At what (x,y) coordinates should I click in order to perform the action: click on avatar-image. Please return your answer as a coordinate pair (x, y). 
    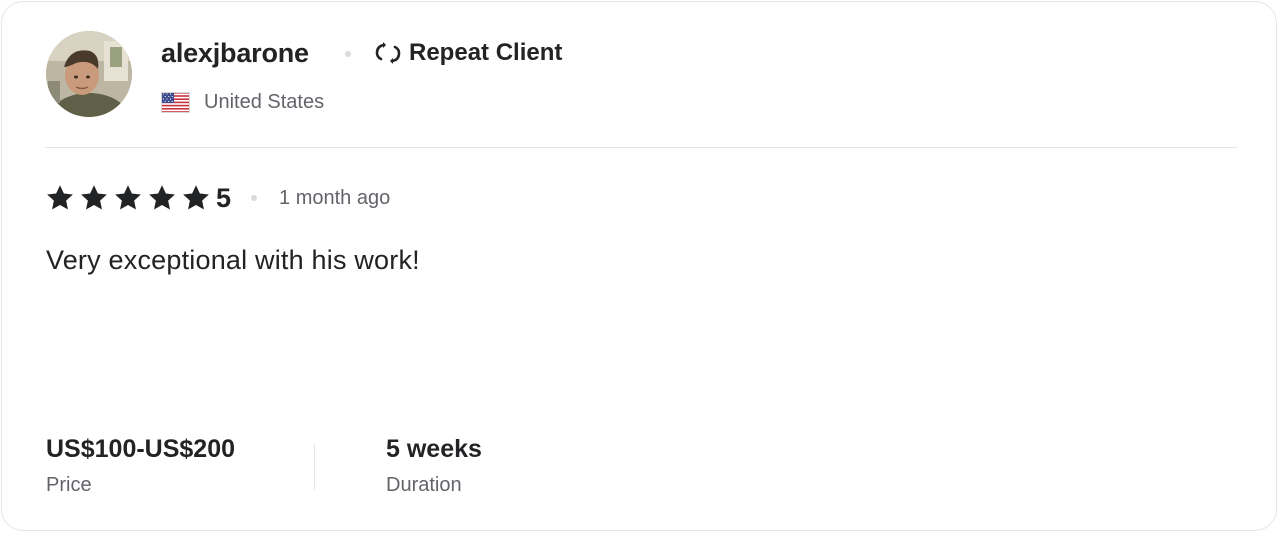
    Looking at the image, I should click on (89, 74).